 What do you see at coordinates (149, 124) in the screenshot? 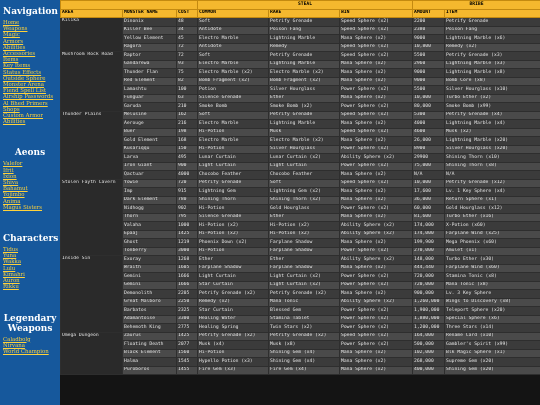
I see `monster-name-cell: Aerouge` at bounding box center [149, 124].